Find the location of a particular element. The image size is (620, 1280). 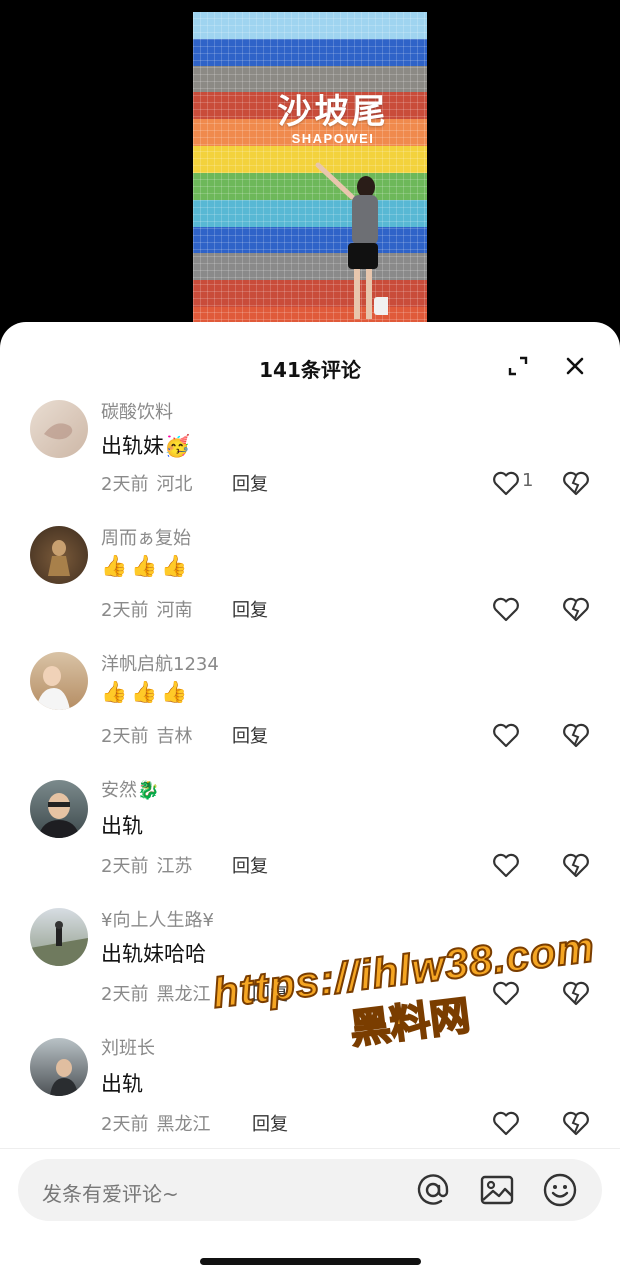

close-icon is located at coordinates (575, 366).